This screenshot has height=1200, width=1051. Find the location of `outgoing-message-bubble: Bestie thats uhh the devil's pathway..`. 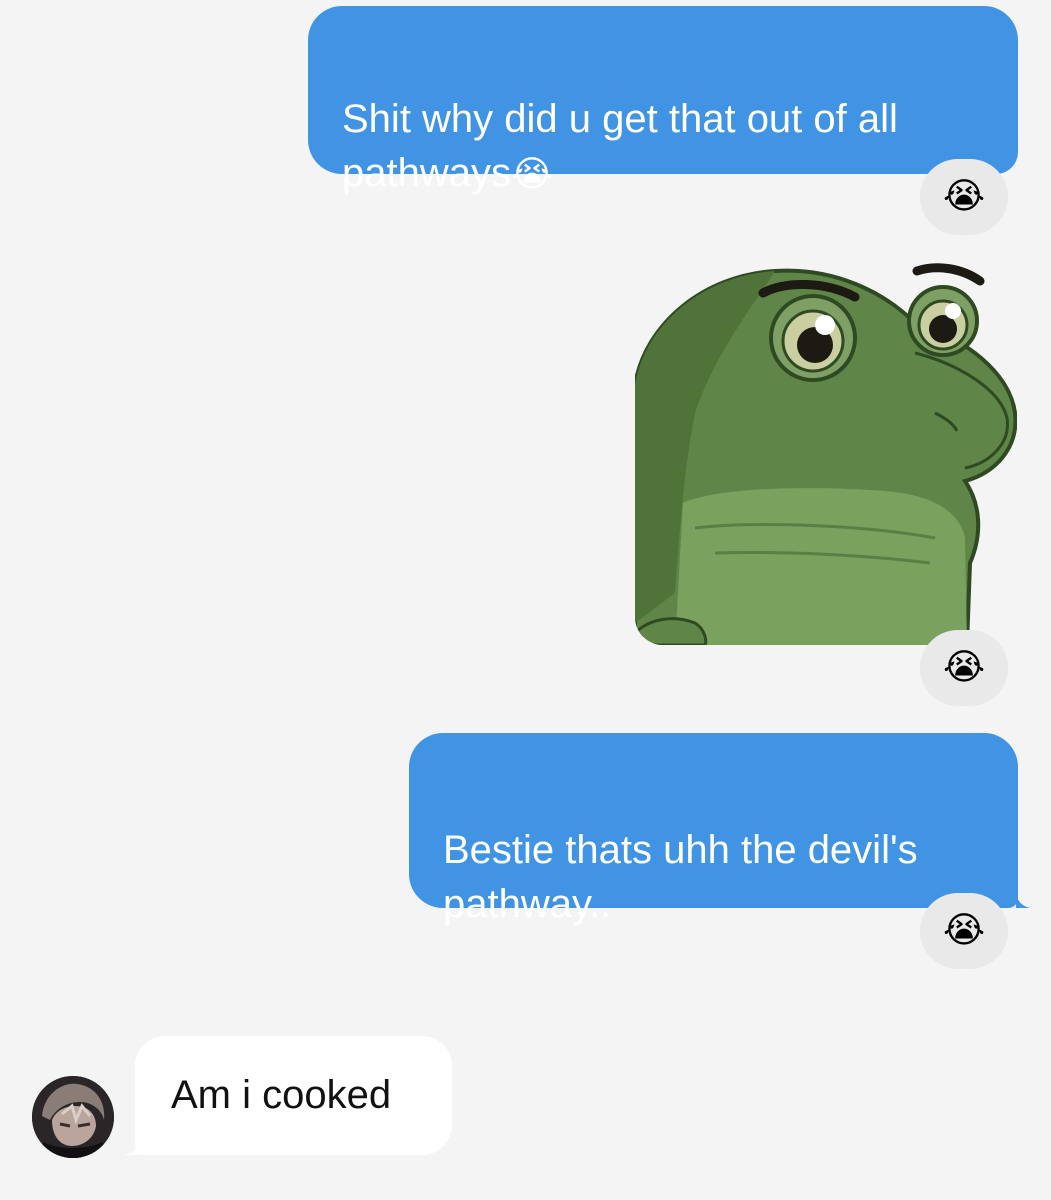

outgoing-message-bubble: Bestie thats uhh the devil's pathway.. is located at coordinates (713, 829).